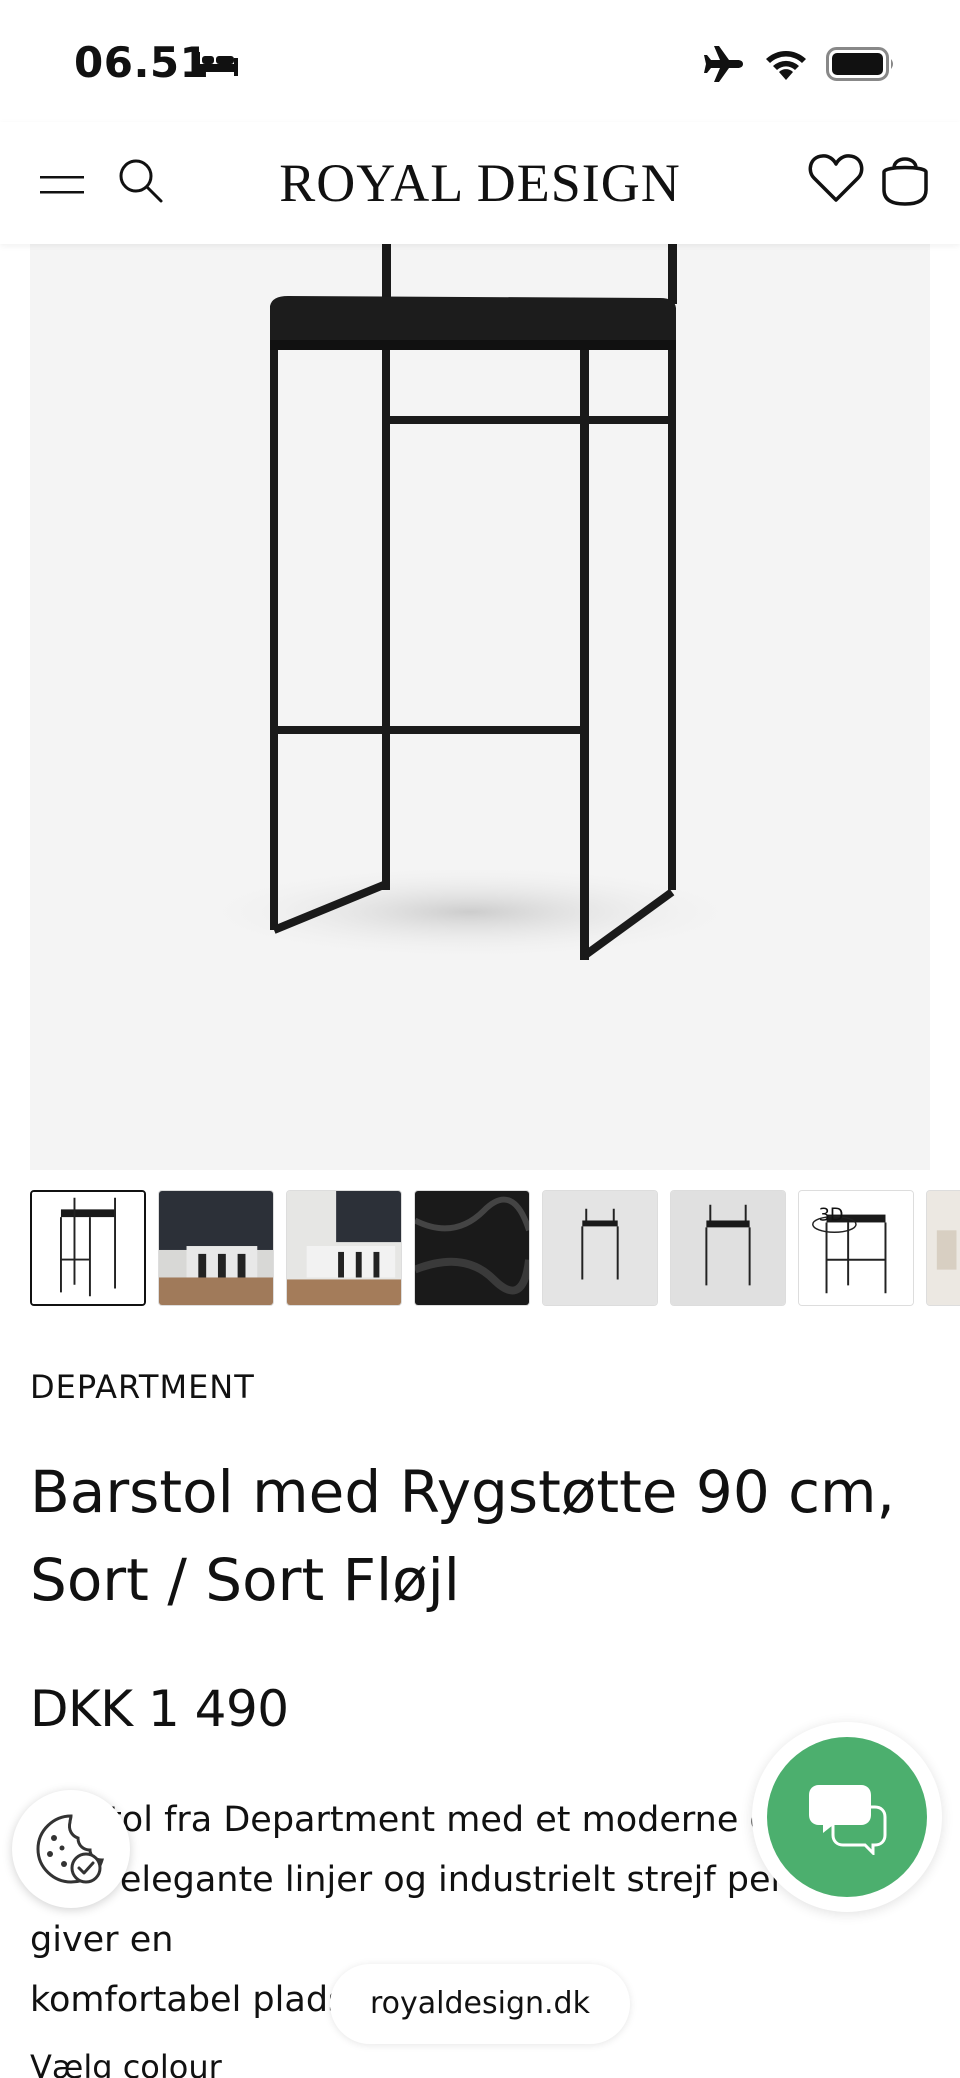 This screenshot has width=960, height=2078. Describe the element at coordinates (142, 1387) in the screenshot. I see `product-brand: DEPARTMENT` at that location.